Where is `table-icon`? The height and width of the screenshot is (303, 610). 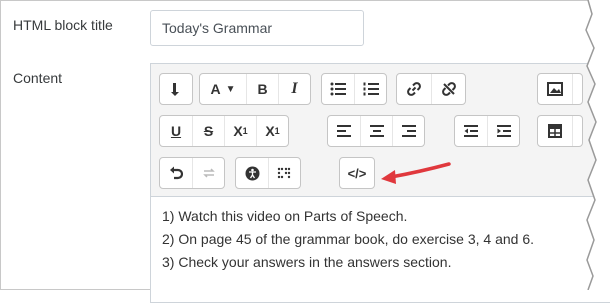
table-icon is located at coordinates (555, 131).